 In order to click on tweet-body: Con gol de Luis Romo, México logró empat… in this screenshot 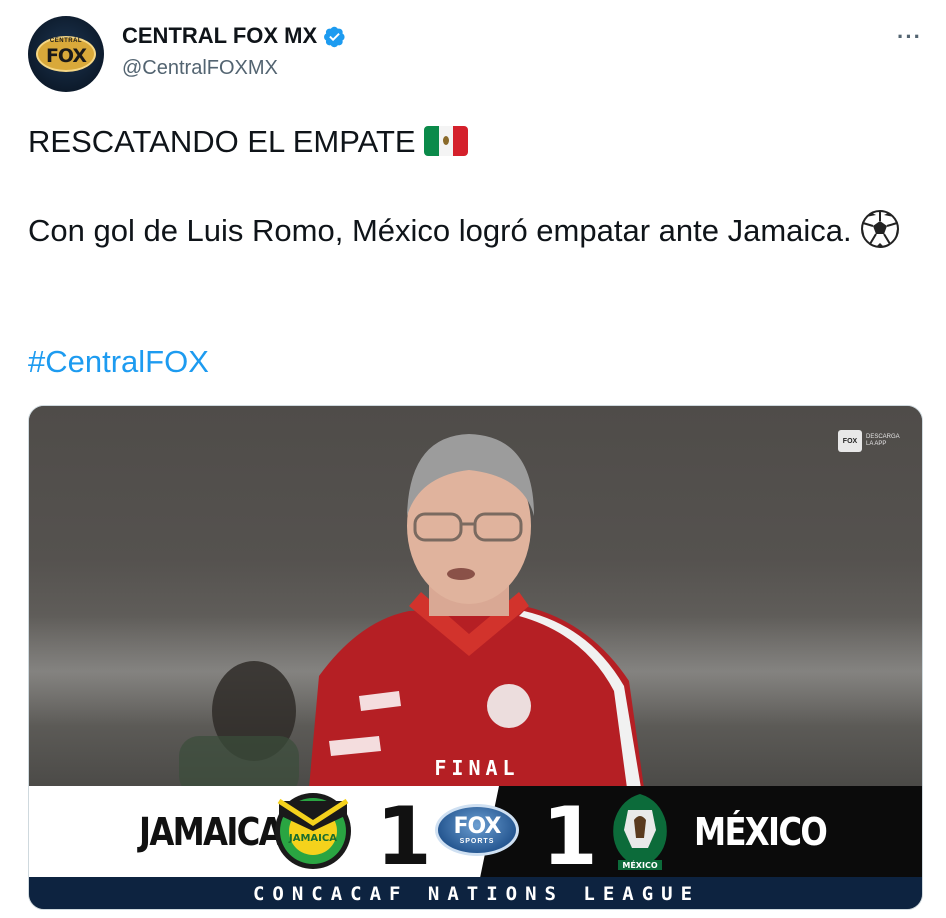, I will do `click(440, 230)`.